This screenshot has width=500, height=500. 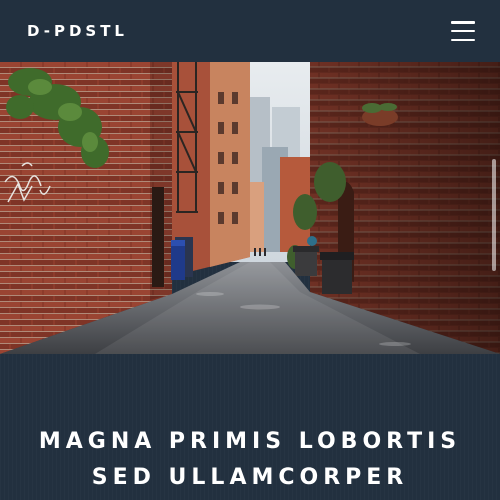 I want to click on hamburger-menu-icon, so click(x=463, y=31).